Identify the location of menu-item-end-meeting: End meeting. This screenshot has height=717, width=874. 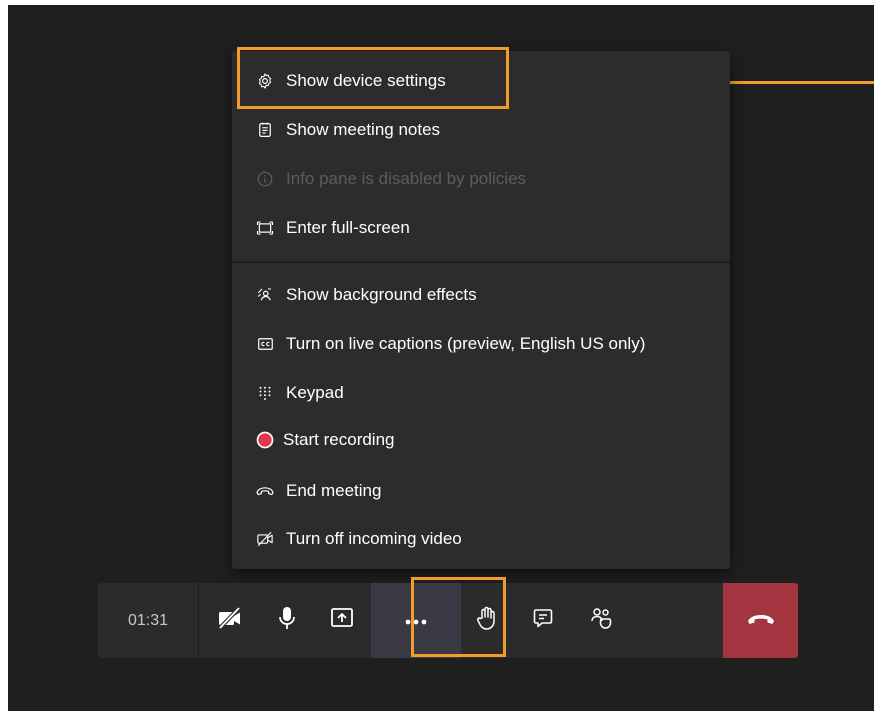
(481, 491).